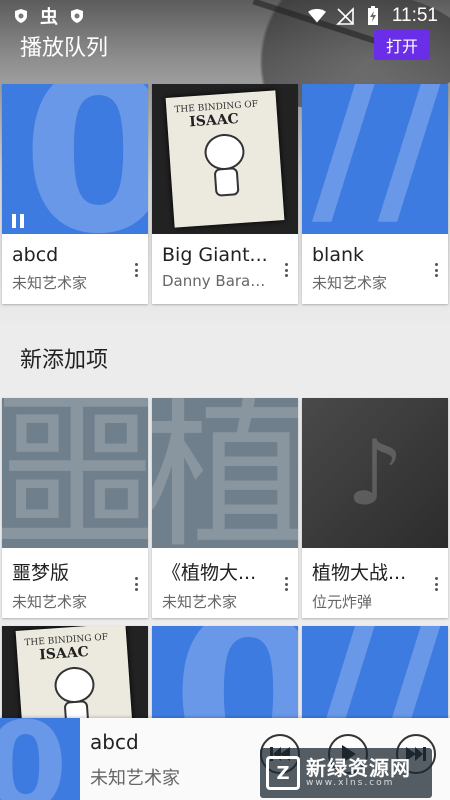  I want to click on queue-section-title: 播放队列, so click(64, 48).